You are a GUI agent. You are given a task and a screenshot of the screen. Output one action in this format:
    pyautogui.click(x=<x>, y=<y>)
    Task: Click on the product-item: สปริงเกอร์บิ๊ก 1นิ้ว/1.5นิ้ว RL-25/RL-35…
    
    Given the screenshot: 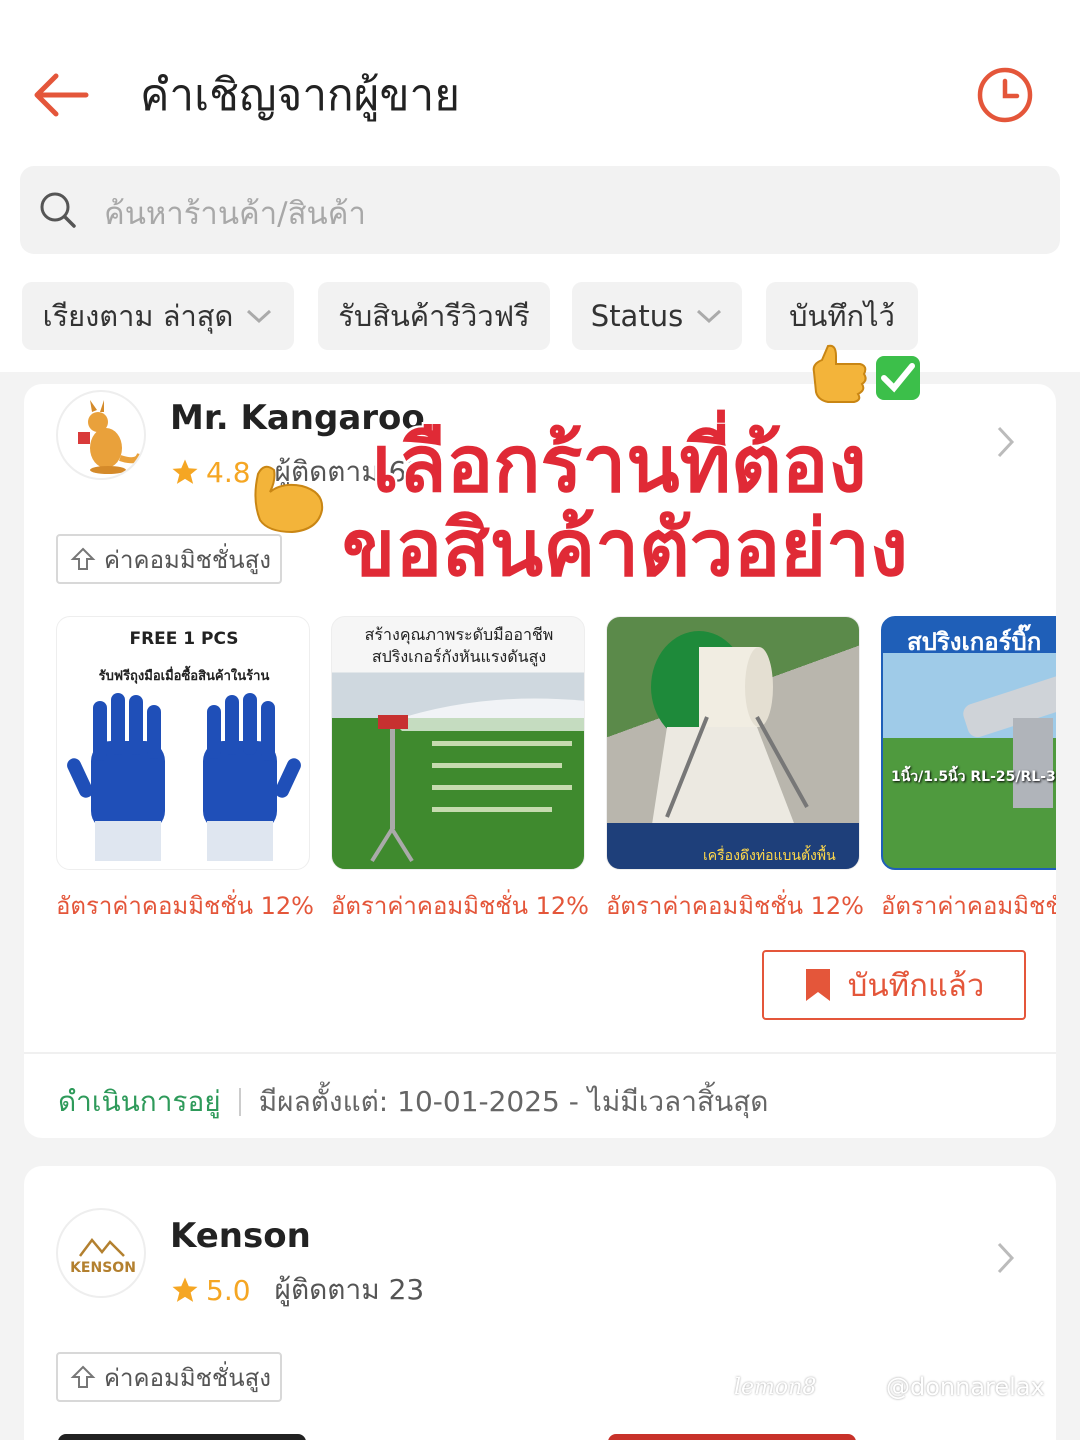 What is the action you would take?
    pyautogui.click(x=968, y=770)
    